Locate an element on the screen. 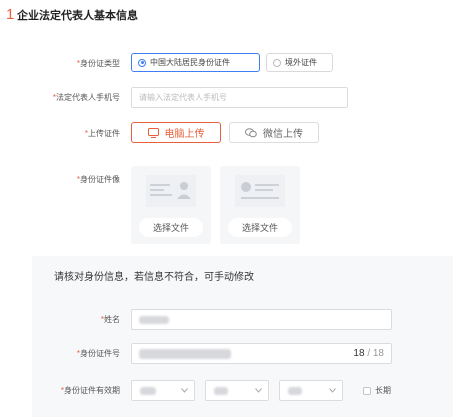 The width and height of the screenshot is (453, 417). section-number: 1 is located at coordinates (10, 14).